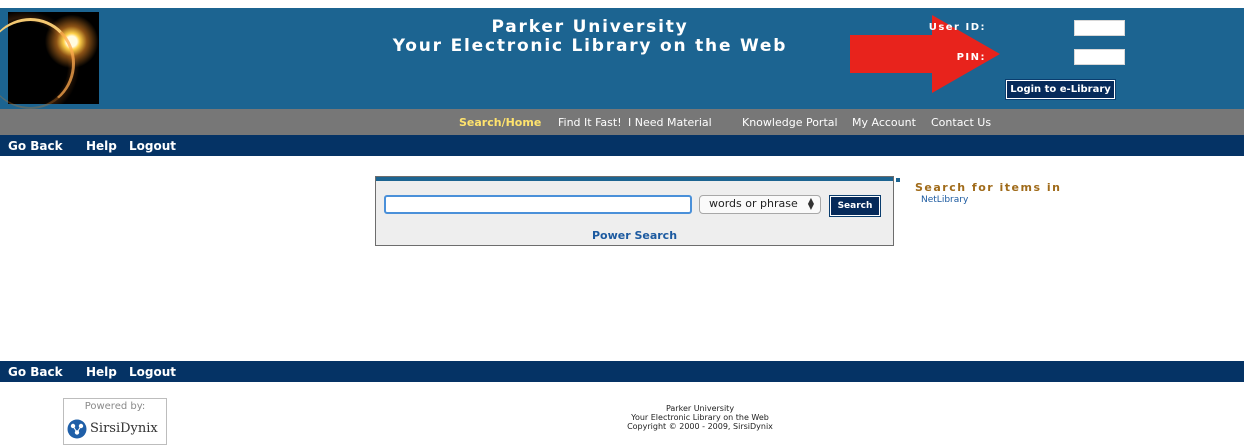 Image resolution: width=1244 pixels, height=445 pixels. What do you see at coordinates (35, 146) in the screenshot?
I see `go-back-link: Go Back` at bounding box center [35, 146].